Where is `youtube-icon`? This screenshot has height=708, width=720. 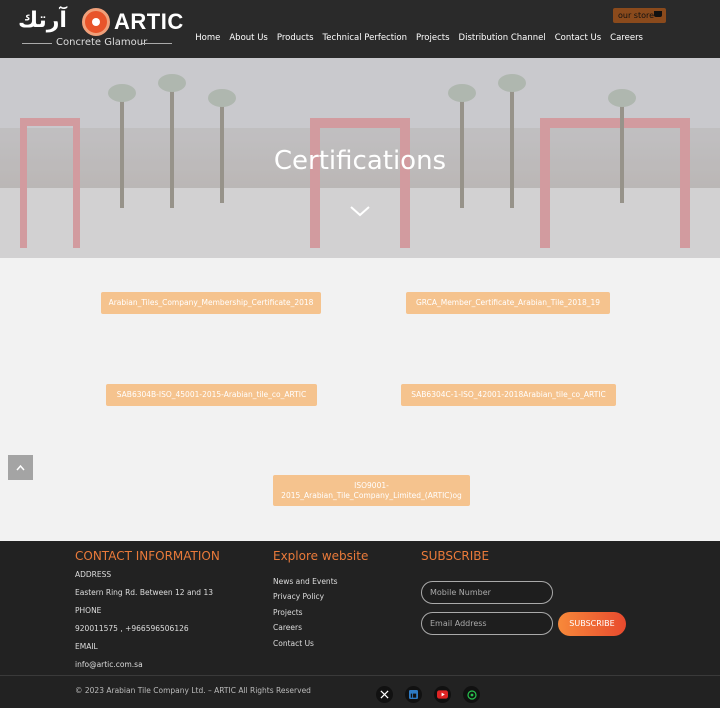 youtube-icon is located at coordinates (442, 694).